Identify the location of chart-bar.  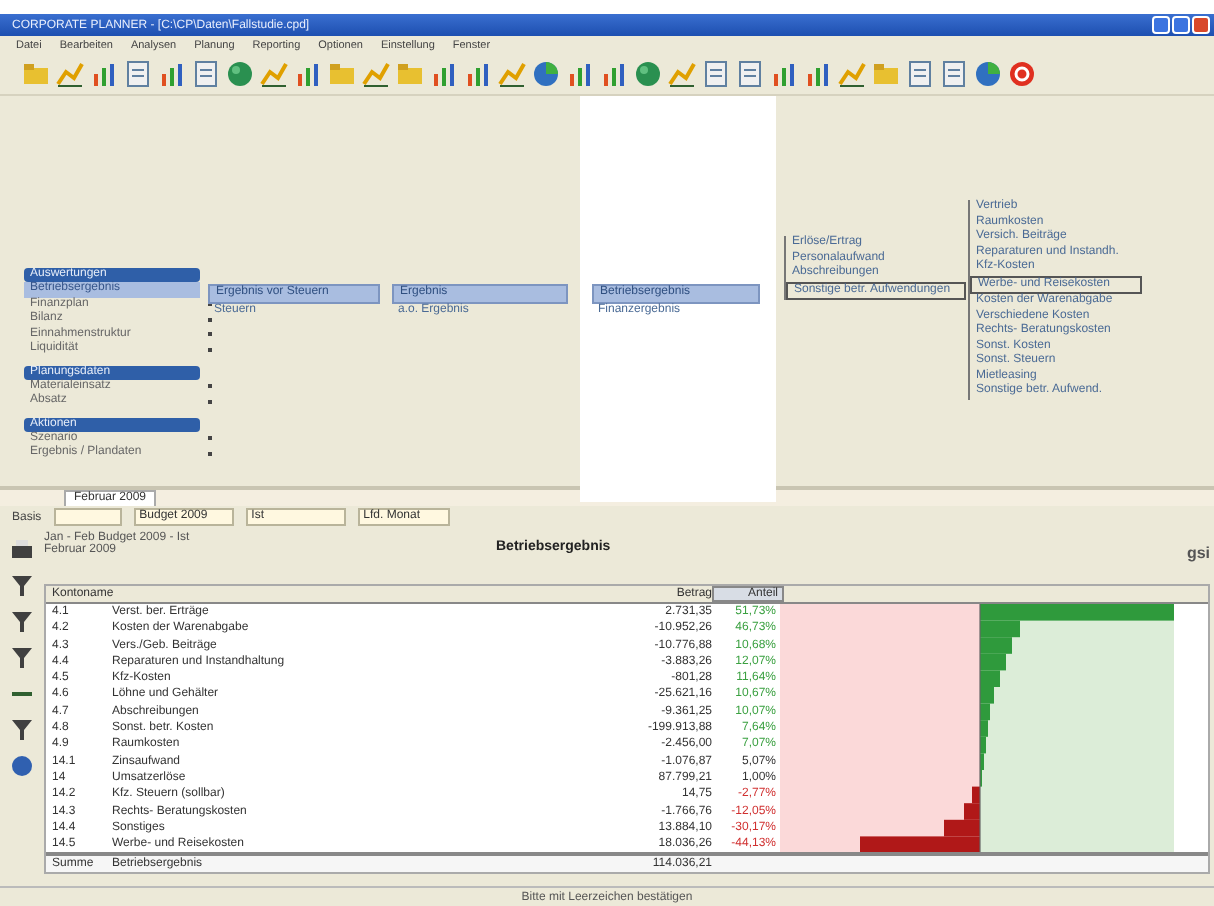
(990, 678).